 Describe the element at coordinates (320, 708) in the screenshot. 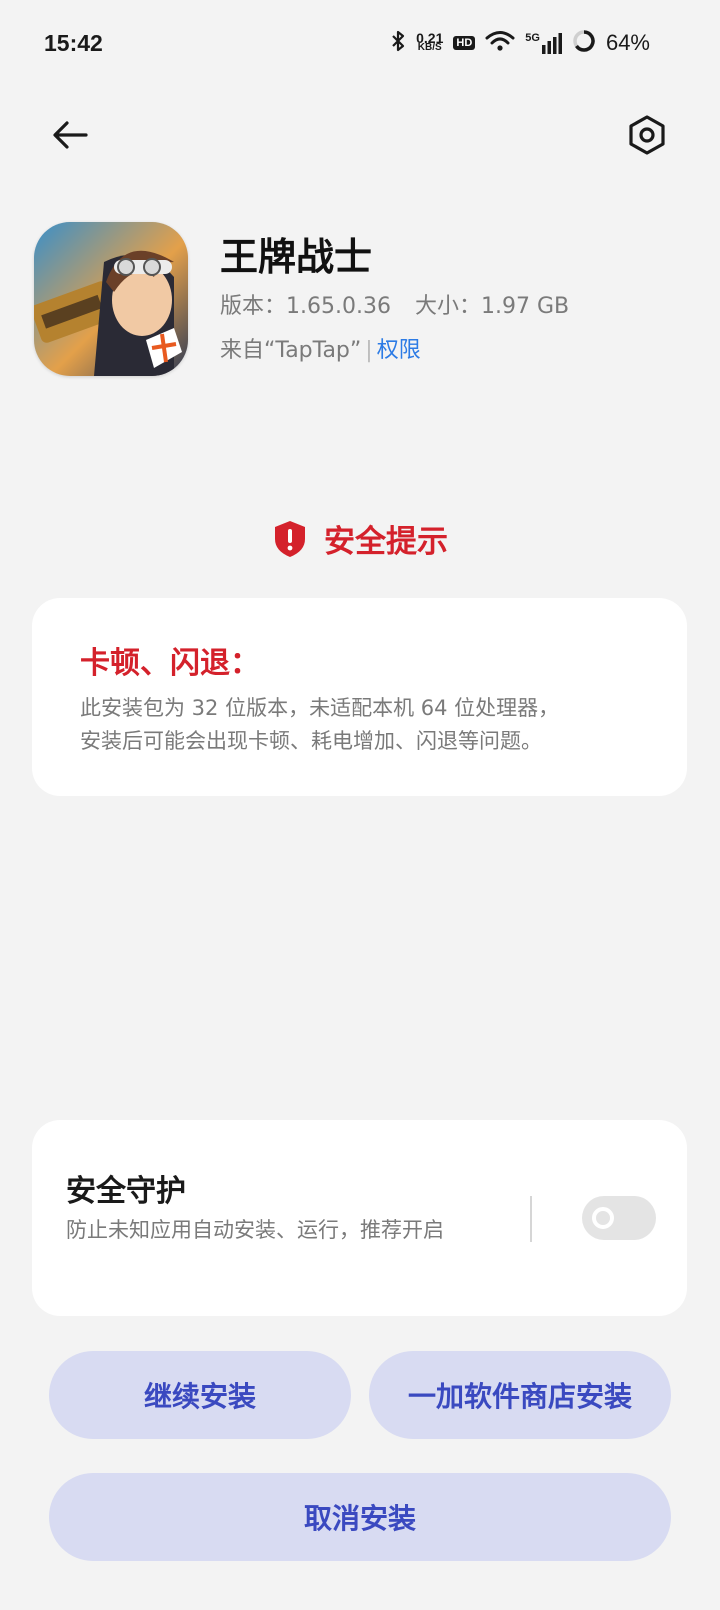

I see `warning-line-1: 此安装包为 32 位版本，未适配本机 64 位处理器，` at that location.